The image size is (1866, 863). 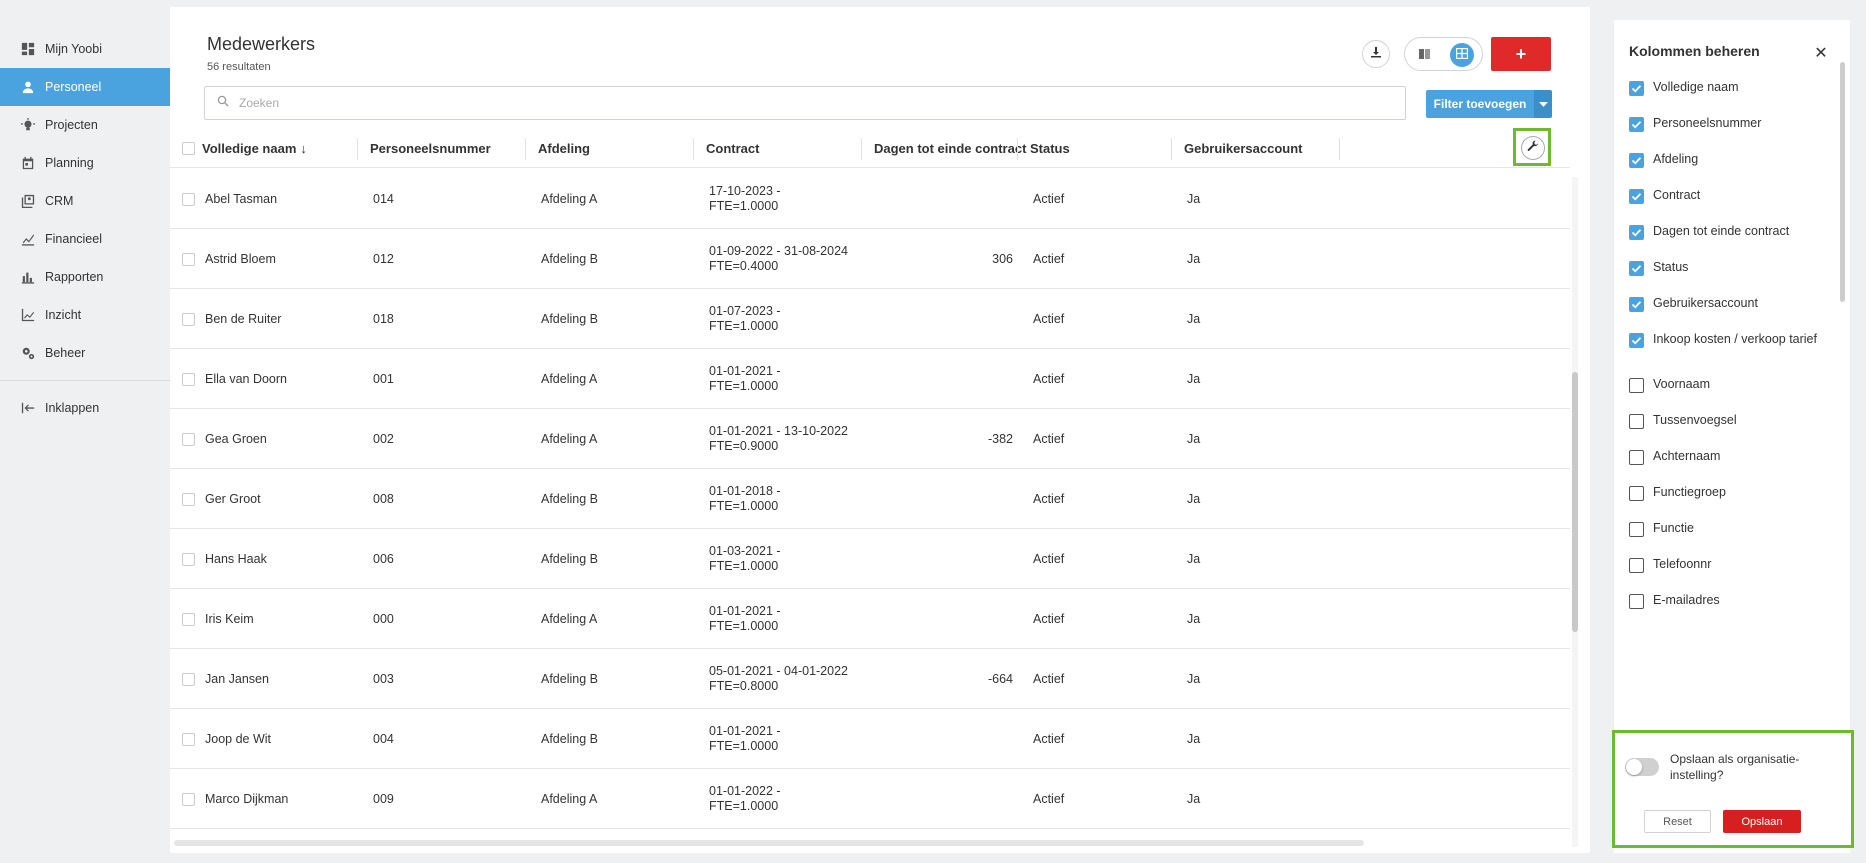 I want to click on download-icon, so click(x=1376, y=54).